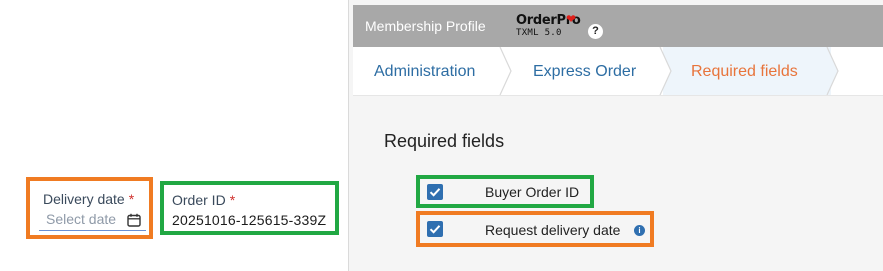 This screenshot has width=883, height=271. What do you see at coordinates (744, 71) in the screenshot?
I see `breadcrumb-label: Required fields` at bounding box center [744, 71].